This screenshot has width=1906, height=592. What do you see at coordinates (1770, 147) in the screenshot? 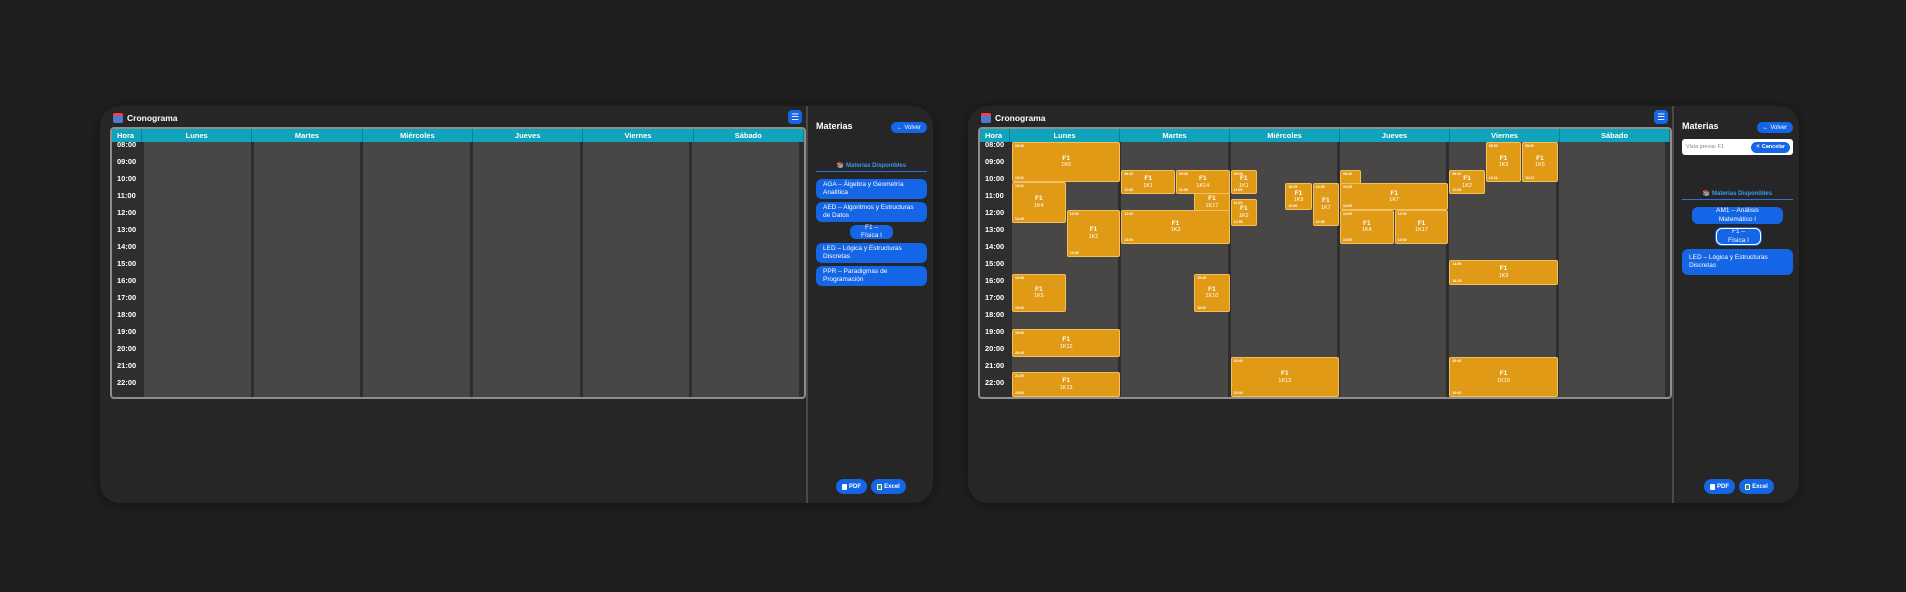
I see `cancel-preview-button: ✕ Cancelar` at bounding box center [1770, 147].